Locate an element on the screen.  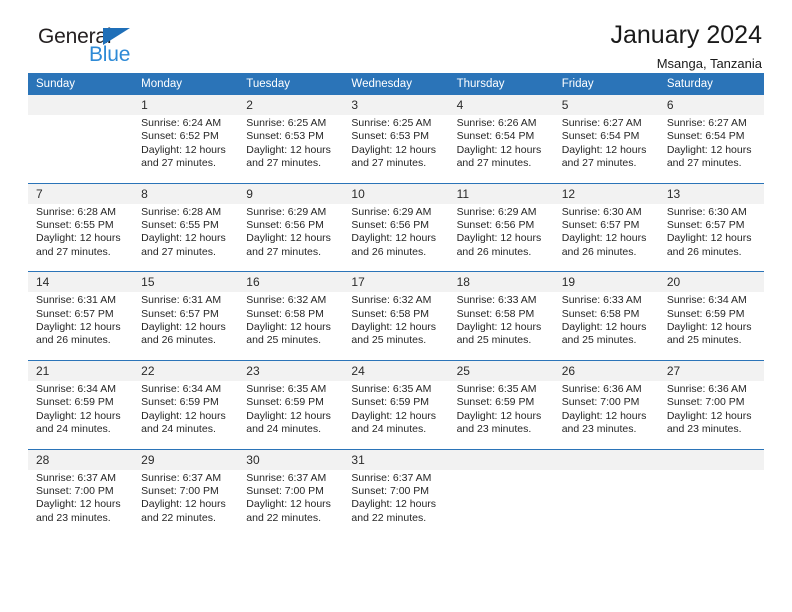
day-number: 28 is located at coordinates (81, 459).